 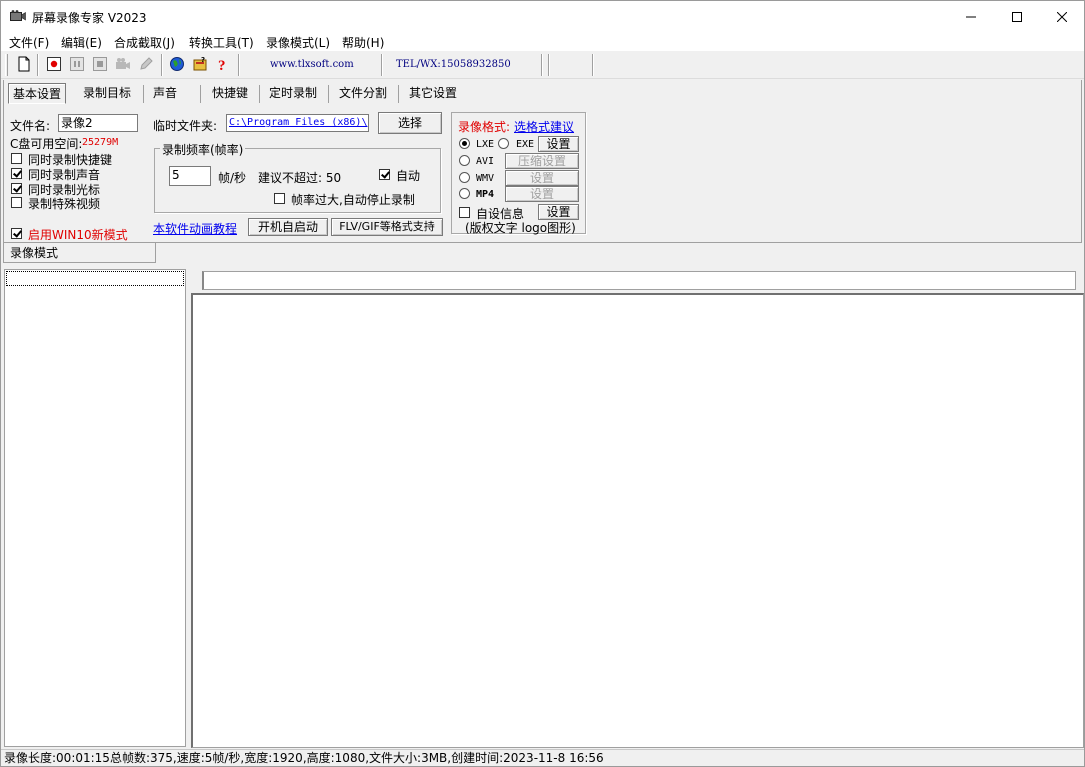 I want to click on toolbar: ? ? www.tlxsoft.com TEL/WX:15058932850, so click(x=542, y=65).